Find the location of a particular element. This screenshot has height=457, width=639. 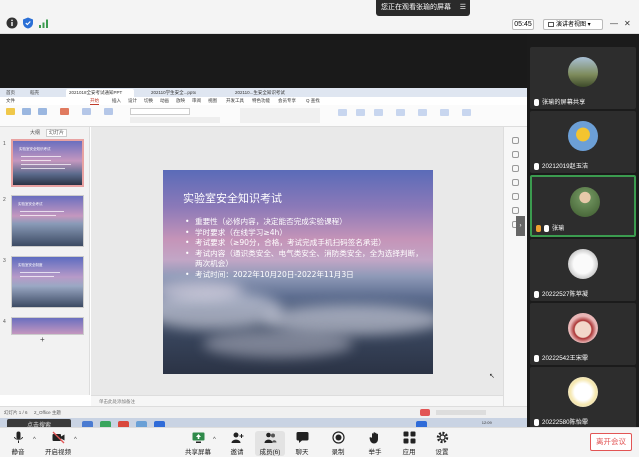

backup-icon is located at coordinates (515, 210).